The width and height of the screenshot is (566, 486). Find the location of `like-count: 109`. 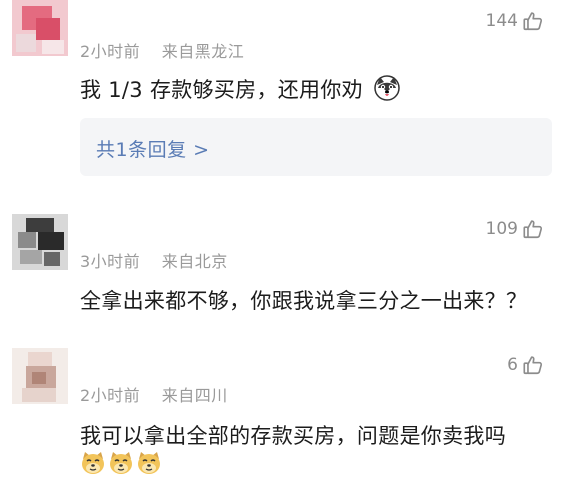

like-count: 109 is located at coordinates (501, 229).